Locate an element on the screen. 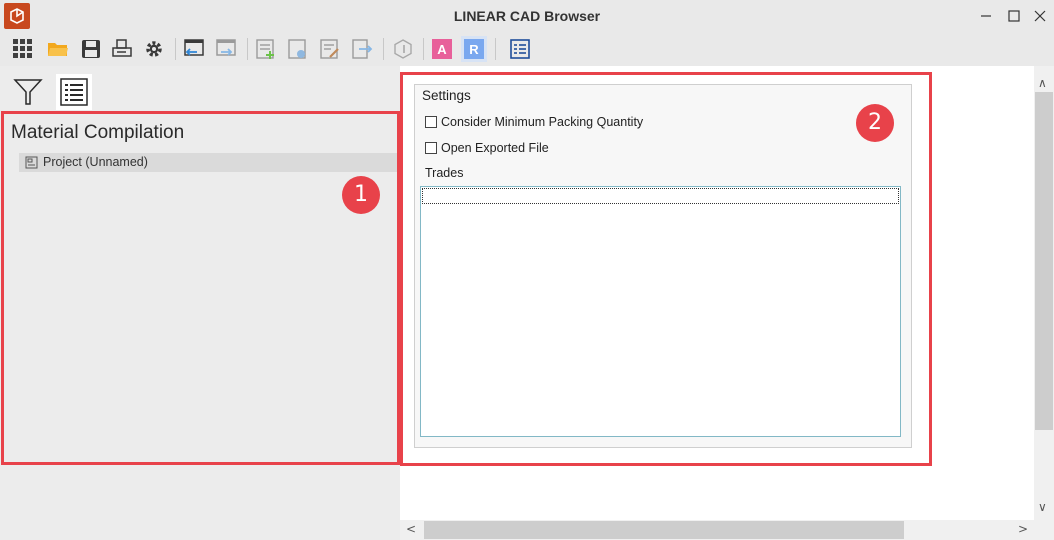  filter-icon is located at coordinates (28, 92).